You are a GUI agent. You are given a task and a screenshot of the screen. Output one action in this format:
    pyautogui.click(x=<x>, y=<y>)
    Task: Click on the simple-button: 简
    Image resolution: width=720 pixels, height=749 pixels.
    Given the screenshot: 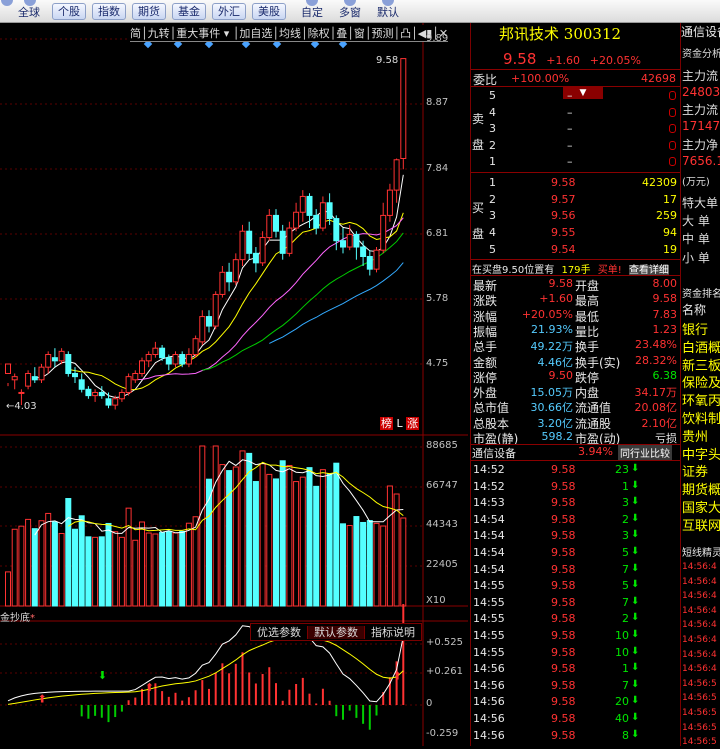 What is the action you would take?
    pyautogui.click(x=135, y=33)
    